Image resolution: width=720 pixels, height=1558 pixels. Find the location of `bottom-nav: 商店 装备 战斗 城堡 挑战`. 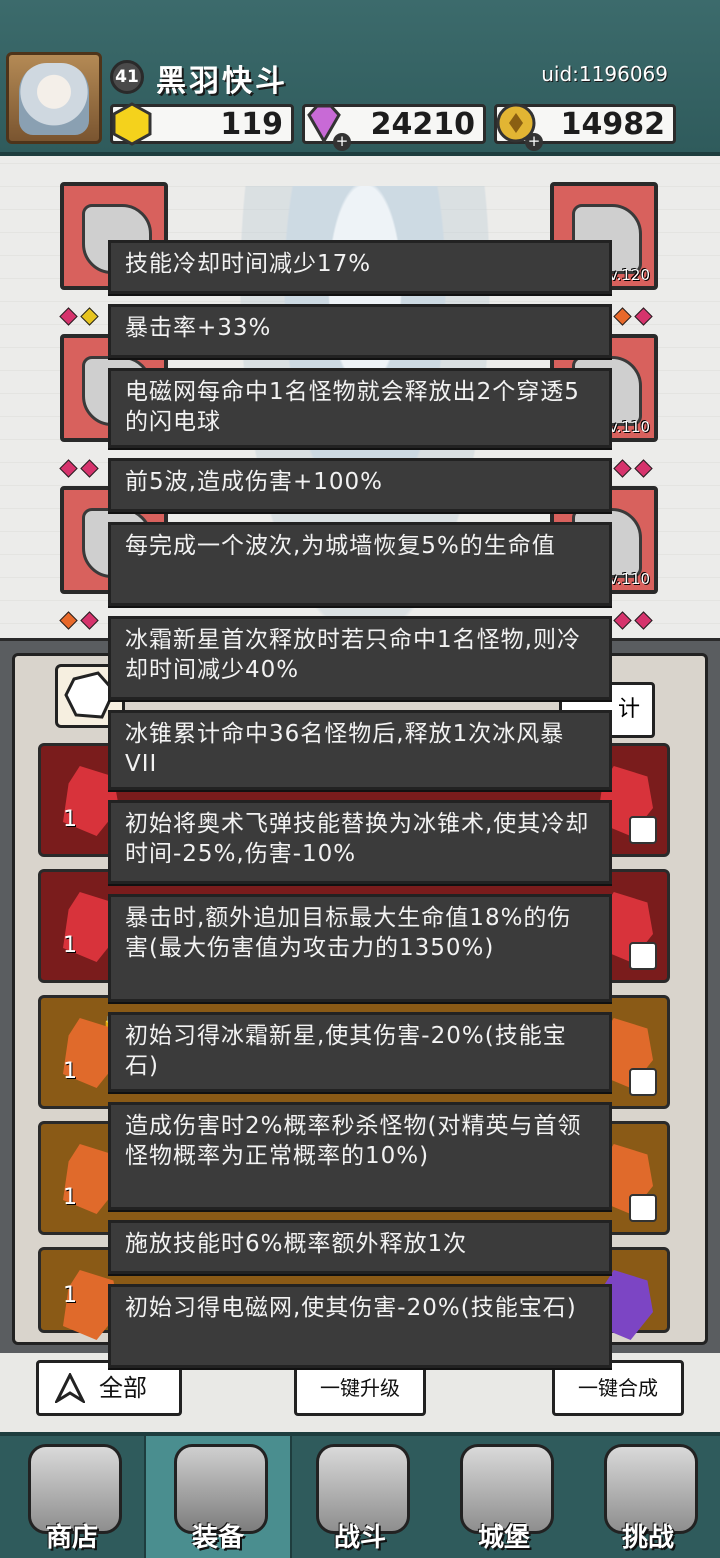

bottom-nav: 商店 装备 战斗 城堡 挑战 is located at coordinates (360, 1495).